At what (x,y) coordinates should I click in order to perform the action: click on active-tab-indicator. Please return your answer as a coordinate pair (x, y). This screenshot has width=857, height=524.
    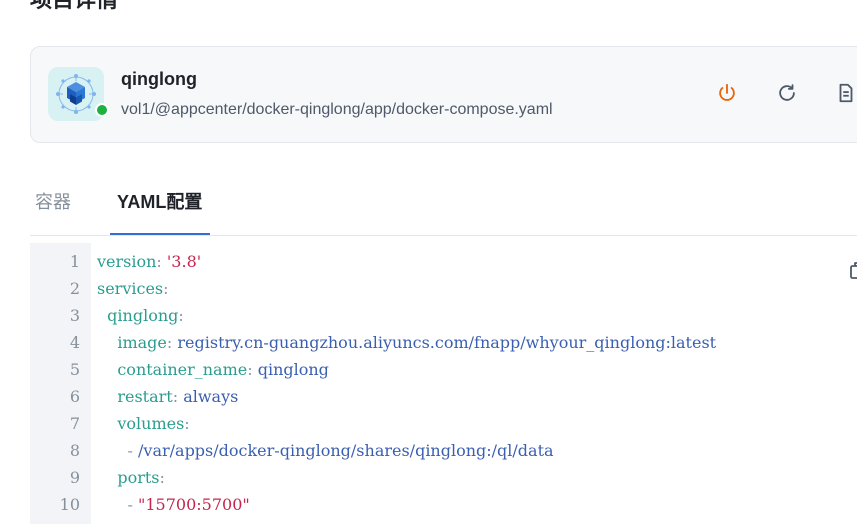
    Looking at the image, I should click on (160, 234).